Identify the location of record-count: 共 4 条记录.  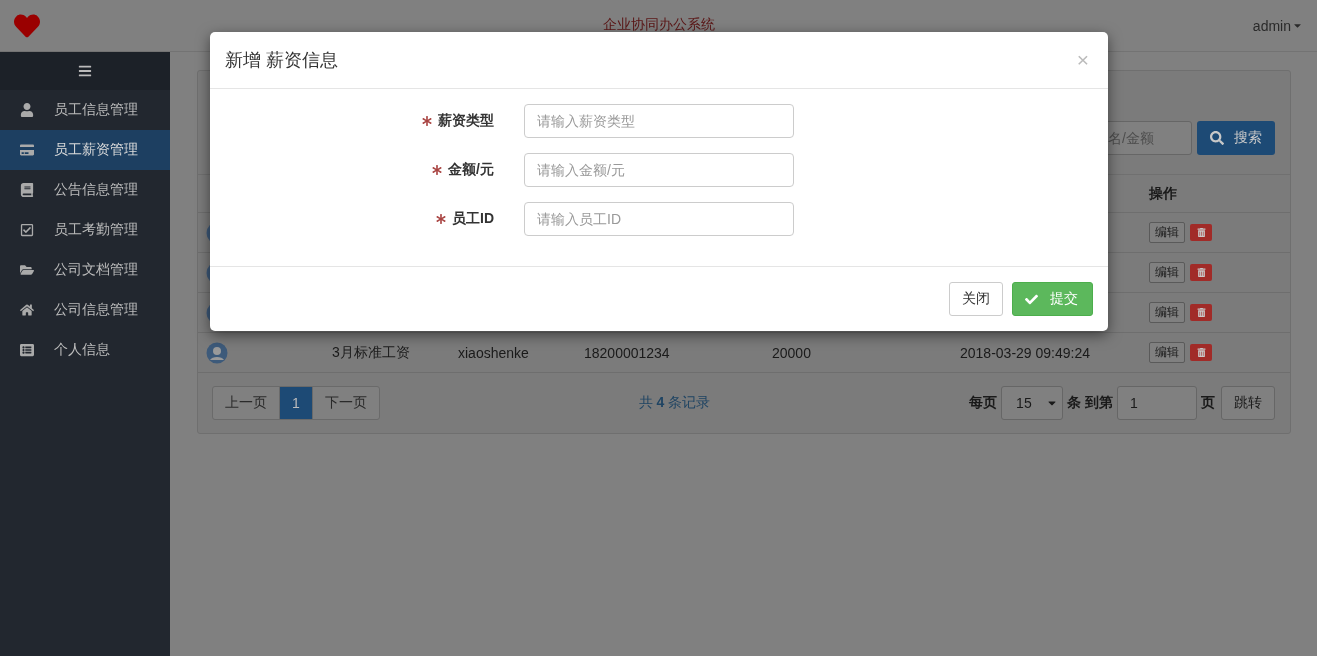
(674, 403).